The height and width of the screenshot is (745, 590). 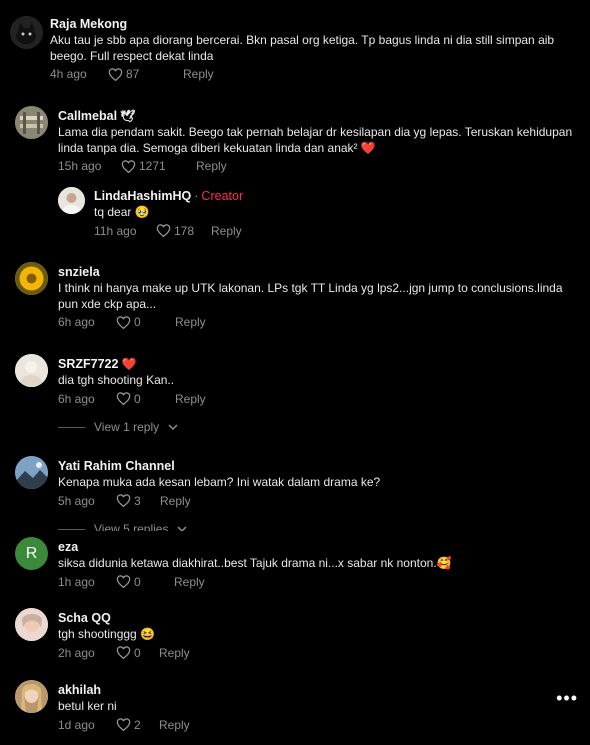 What do you see at coordinates (129, 364) in the screenshot?
I see `user-emoji: ❤️` at bounding box center [129, 364].